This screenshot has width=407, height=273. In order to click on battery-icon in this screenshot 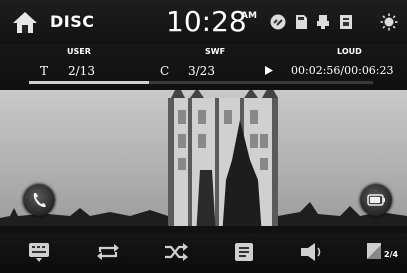, I will do `click(376, 200)`.